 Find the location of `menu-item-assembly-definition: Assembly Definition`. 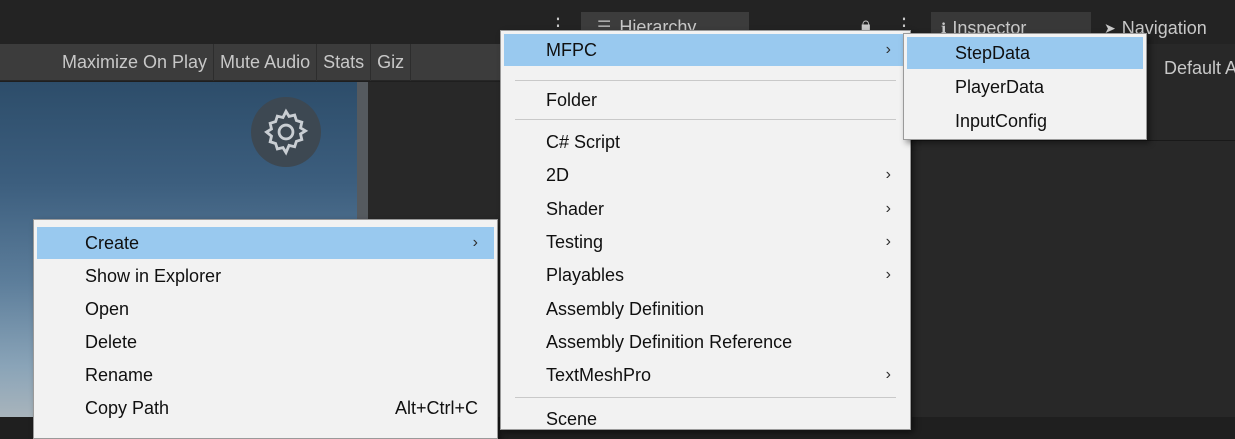

menu-item-assembly-definition: Assembly Definition is located at coordinates (705, 309).